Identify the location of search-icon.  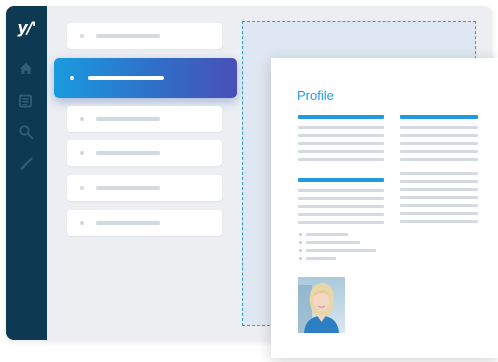
(26, 132).